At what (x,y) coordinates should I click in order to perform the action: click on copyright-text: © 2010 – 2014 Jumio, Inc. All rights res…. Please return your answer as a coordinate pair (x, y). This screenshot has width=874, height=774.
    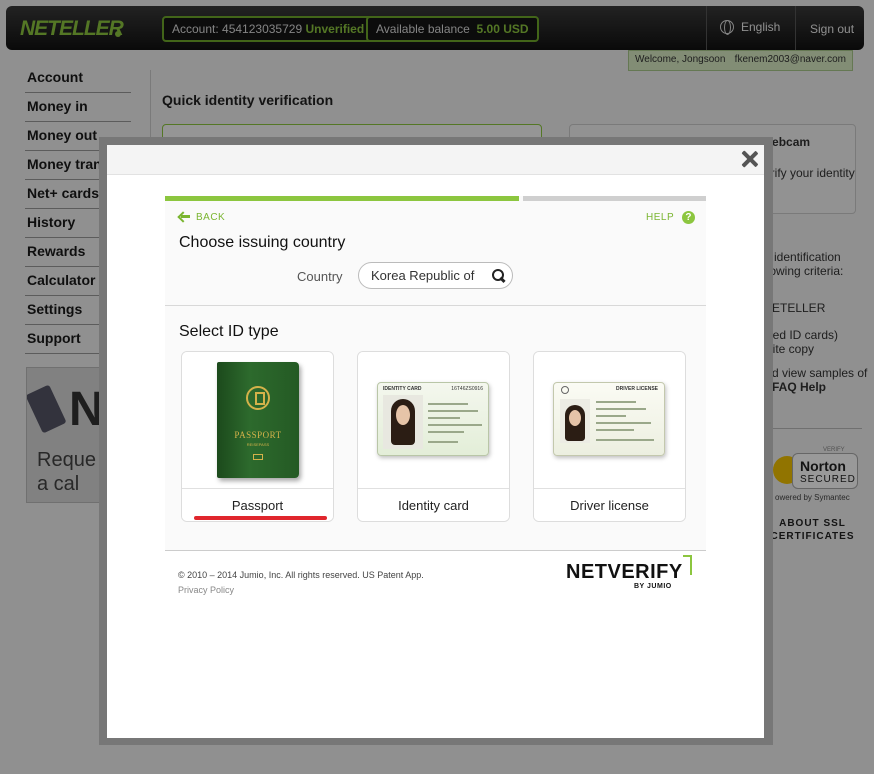
    Looking at the image, I should click on (301, 575).